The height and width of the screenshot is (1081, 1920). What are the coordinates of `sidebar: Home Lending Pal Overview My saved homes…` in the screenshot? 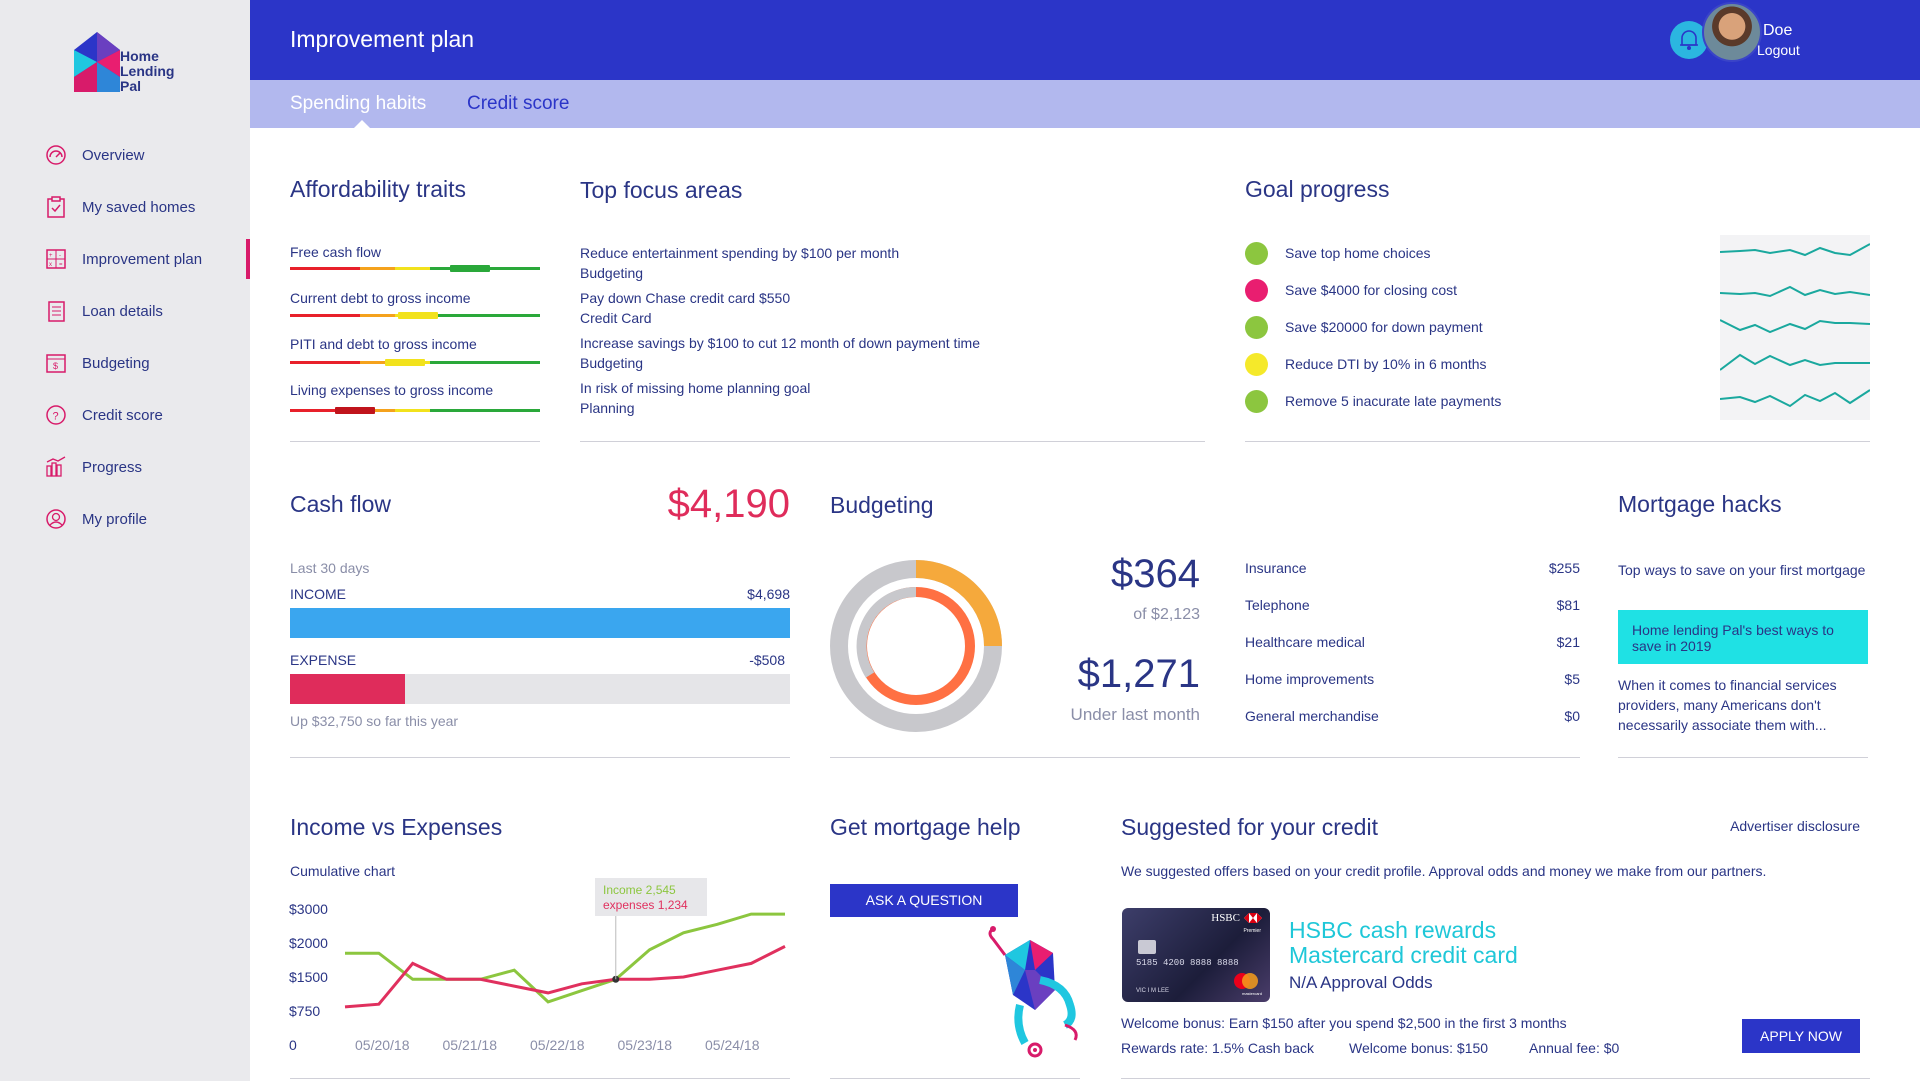 It's located at (125, 540).